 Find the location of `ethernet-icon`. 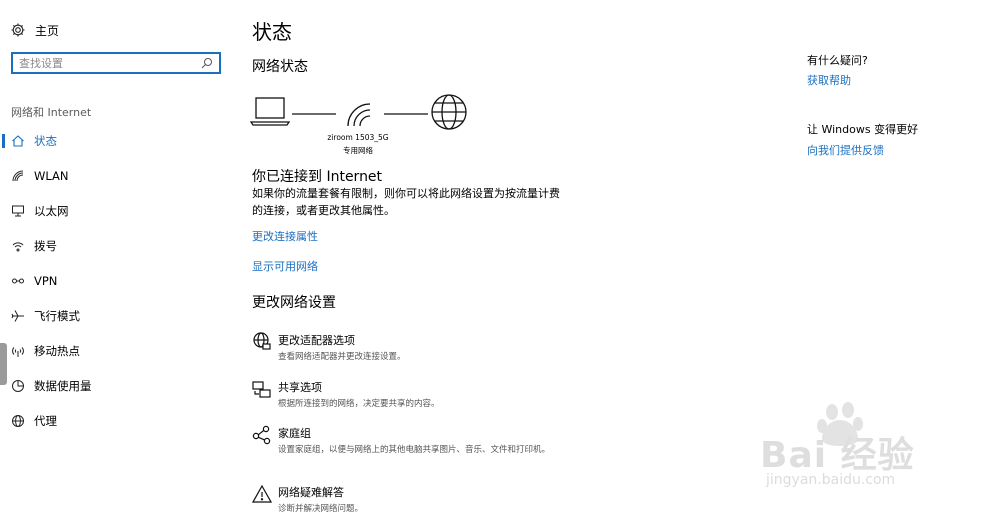

ethernet-icon is located at coordinates (18, 211).